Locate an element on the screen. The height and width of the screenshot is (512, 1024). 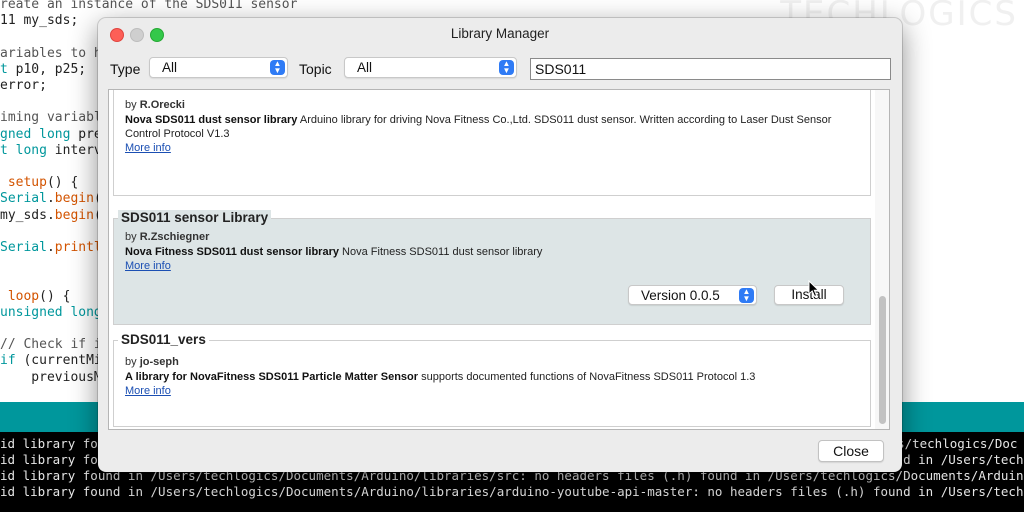
library-title: SDS011_vers is located at coordinates (163, 339).